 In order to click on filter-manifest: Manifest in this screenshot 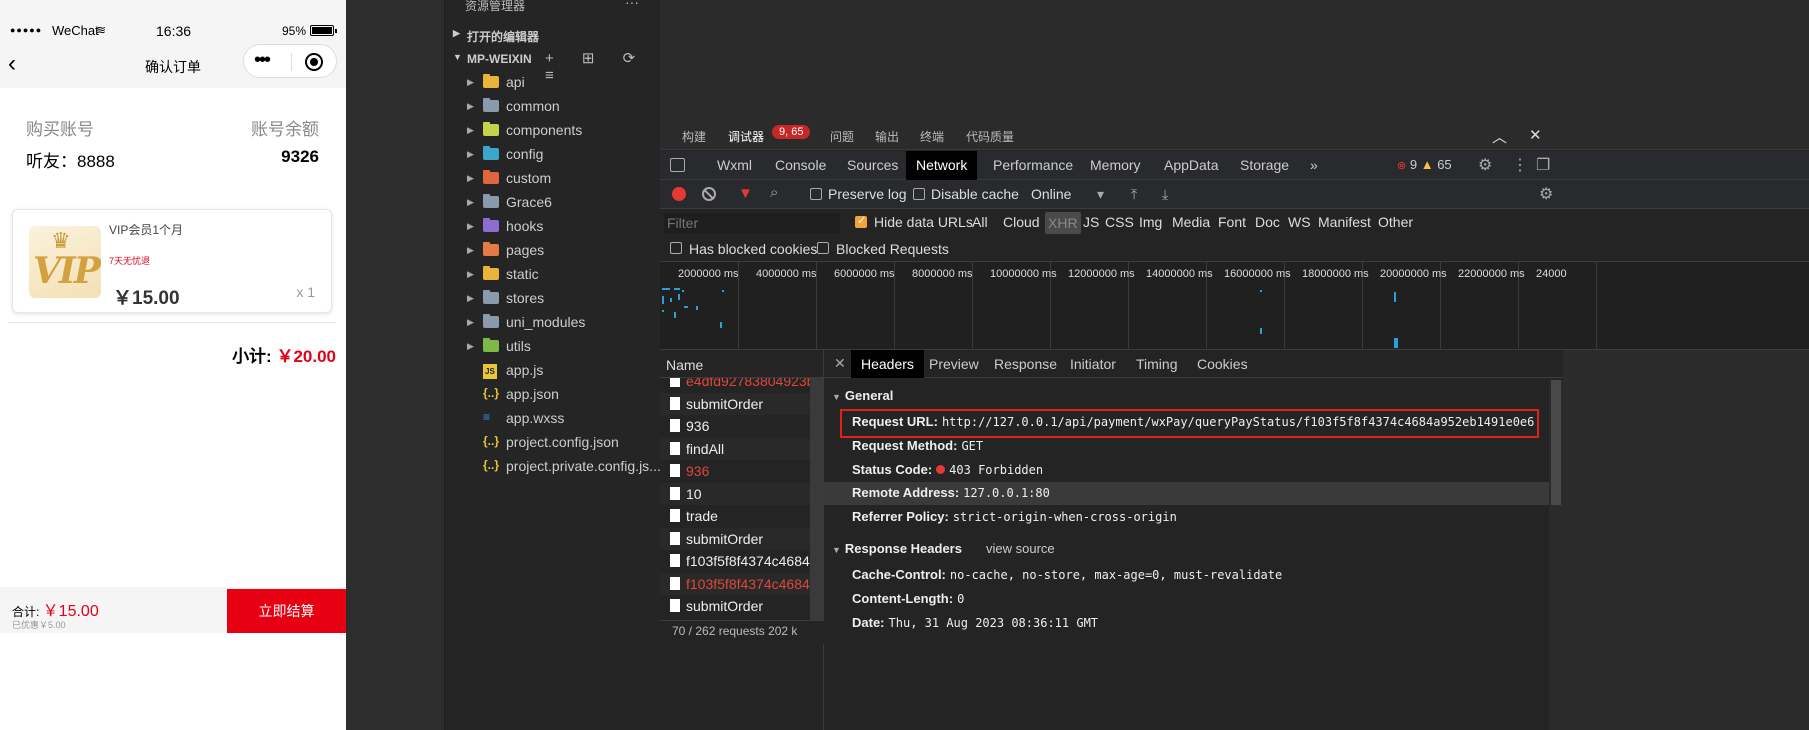, I will do `click(1344, 222)`.